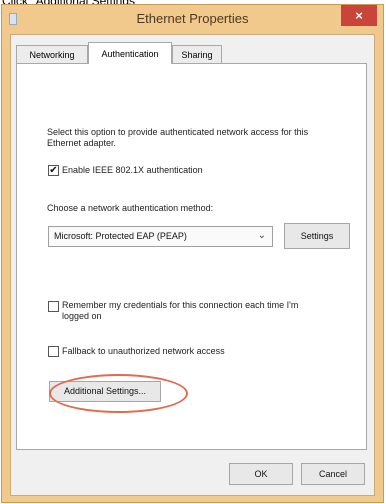  What do you see at coordinates (143, 351) in the screenshot?
I see `fallback-label: Fallback to unauthorized network access` at bounding box center [143, 351].